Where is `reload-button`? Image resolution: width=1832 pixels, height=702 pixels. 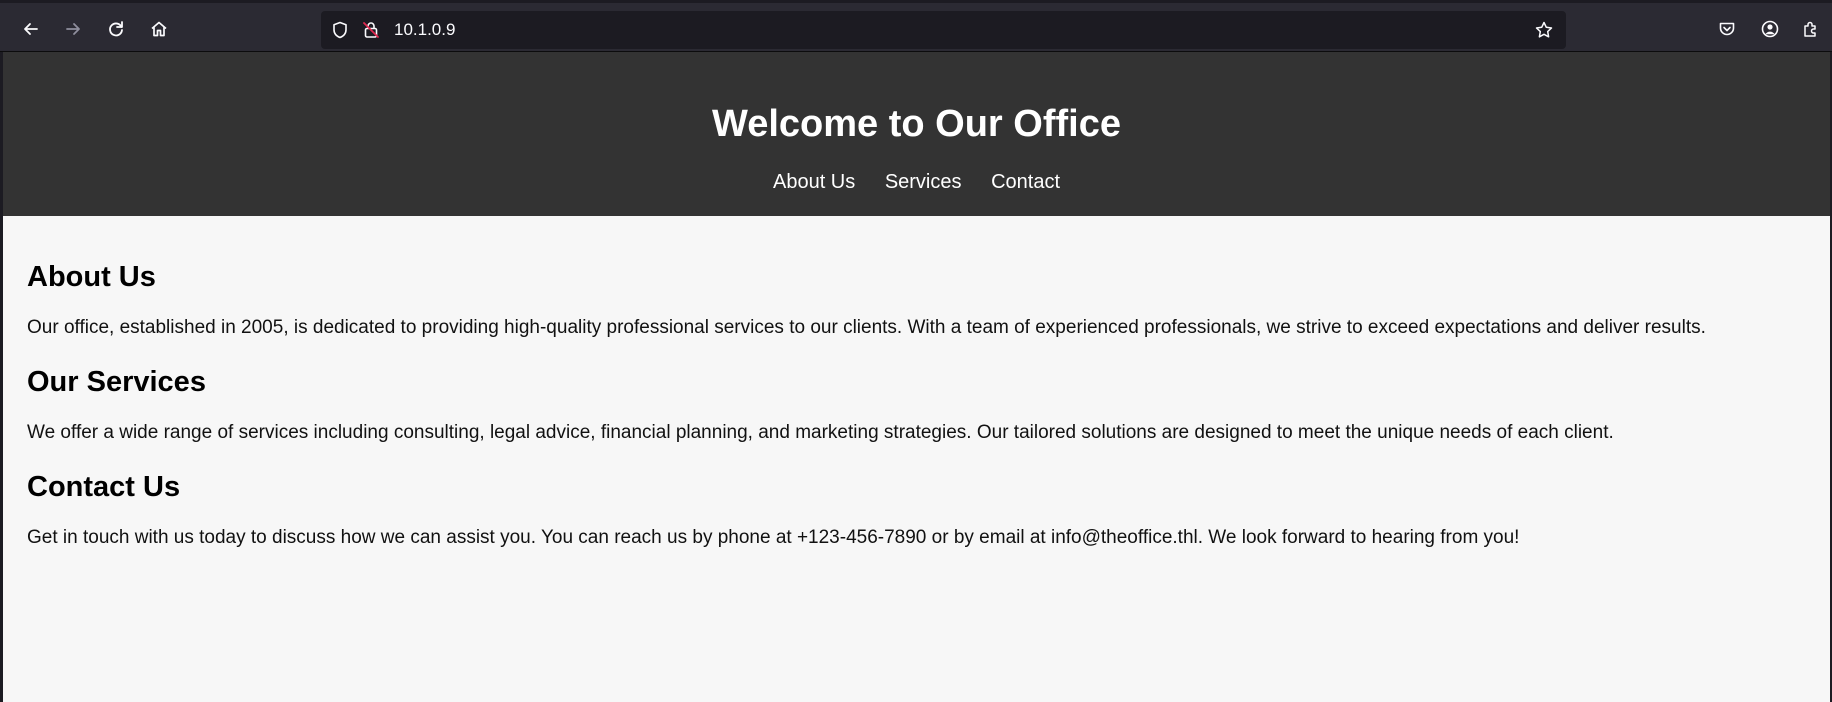
reload-button is located at coordinates (116, 29).